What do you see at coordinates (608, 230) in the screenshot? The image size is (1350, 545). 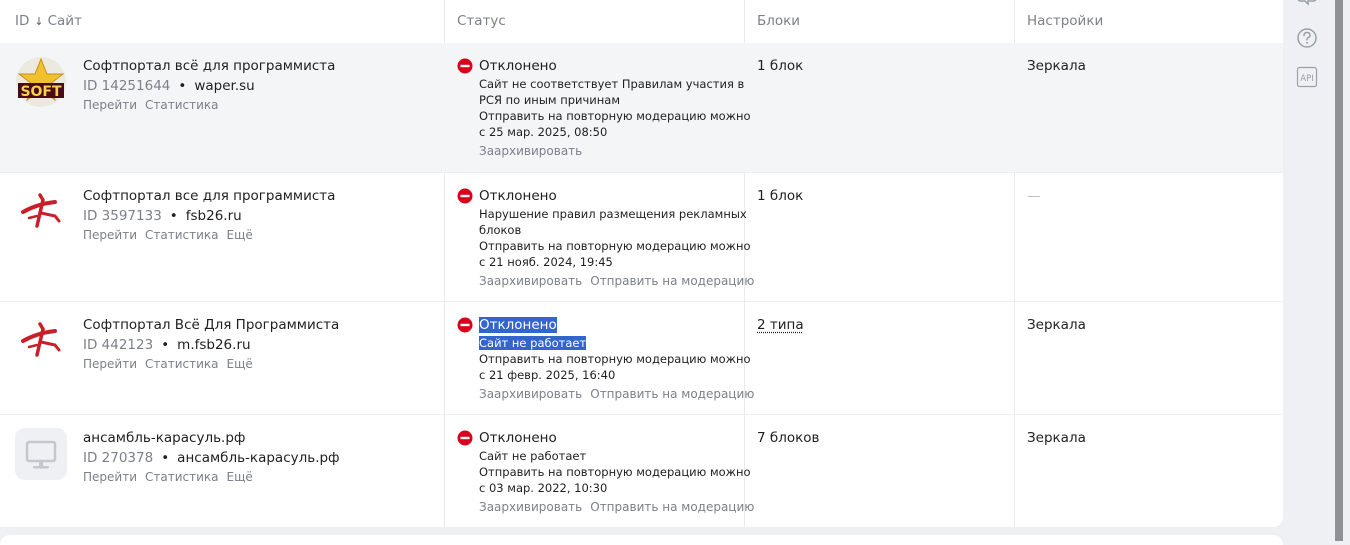 I see `status-line: блоков` at bounding box center [608, 230].